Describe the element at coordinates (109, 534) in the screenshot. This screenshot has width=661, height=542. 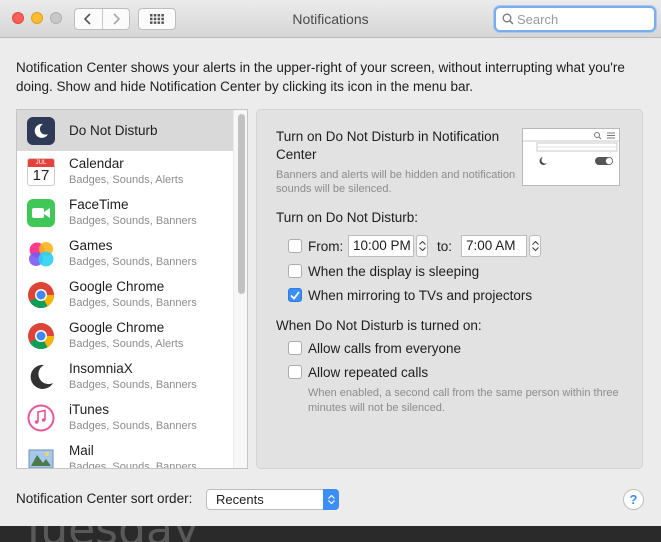
I see `desktop-widget-text: Tuesday` at that location.